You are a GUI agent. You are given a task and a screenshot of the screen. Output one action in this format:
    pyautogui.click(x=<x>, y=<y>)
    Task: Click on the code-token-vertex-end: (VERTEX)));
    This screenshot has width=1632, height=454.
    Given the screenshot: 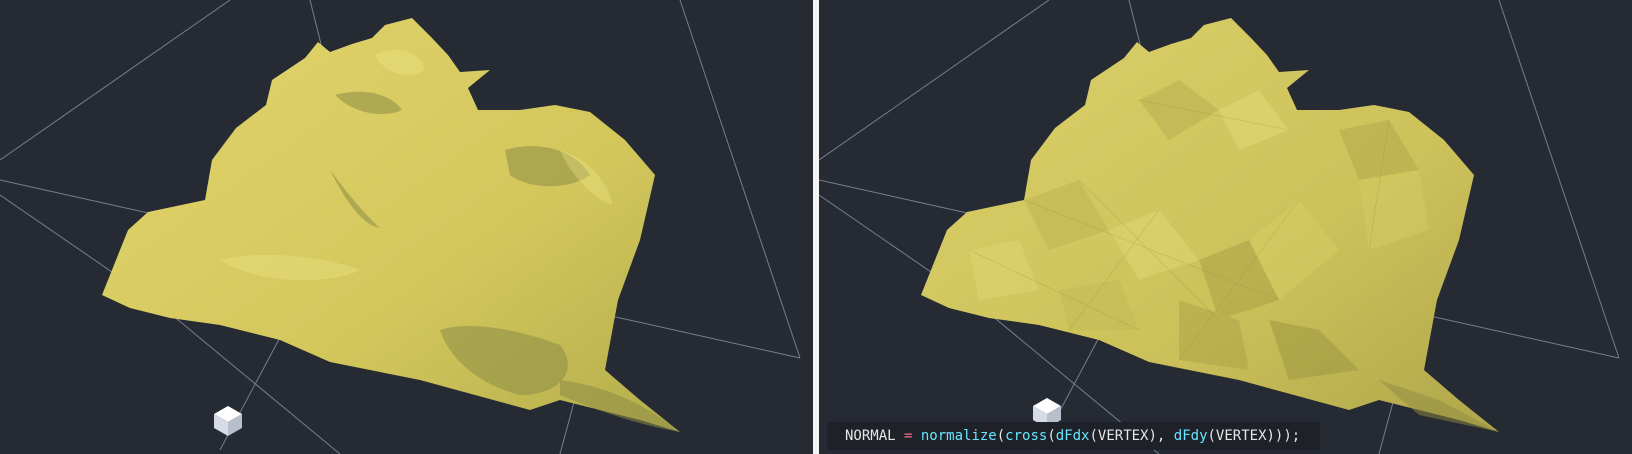 What is the action you would take?
    pyautogui.click(x=1254, y=436)
    